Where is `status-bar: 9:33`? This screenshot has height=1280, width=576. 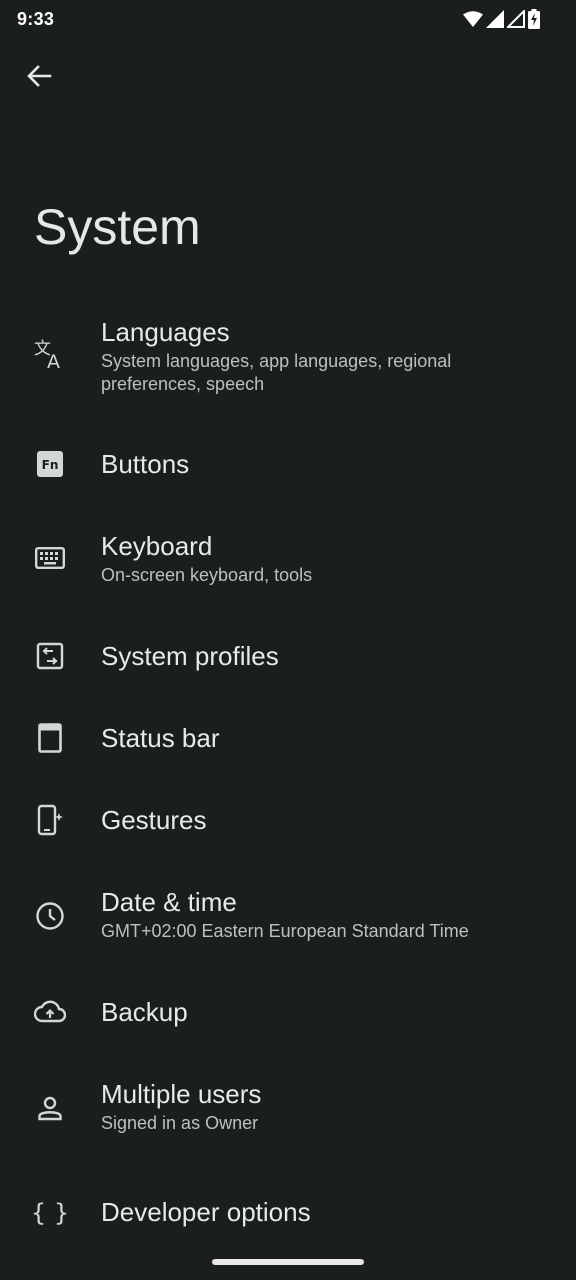
status-bar: 9:33 is located at coordinates (288, 20).